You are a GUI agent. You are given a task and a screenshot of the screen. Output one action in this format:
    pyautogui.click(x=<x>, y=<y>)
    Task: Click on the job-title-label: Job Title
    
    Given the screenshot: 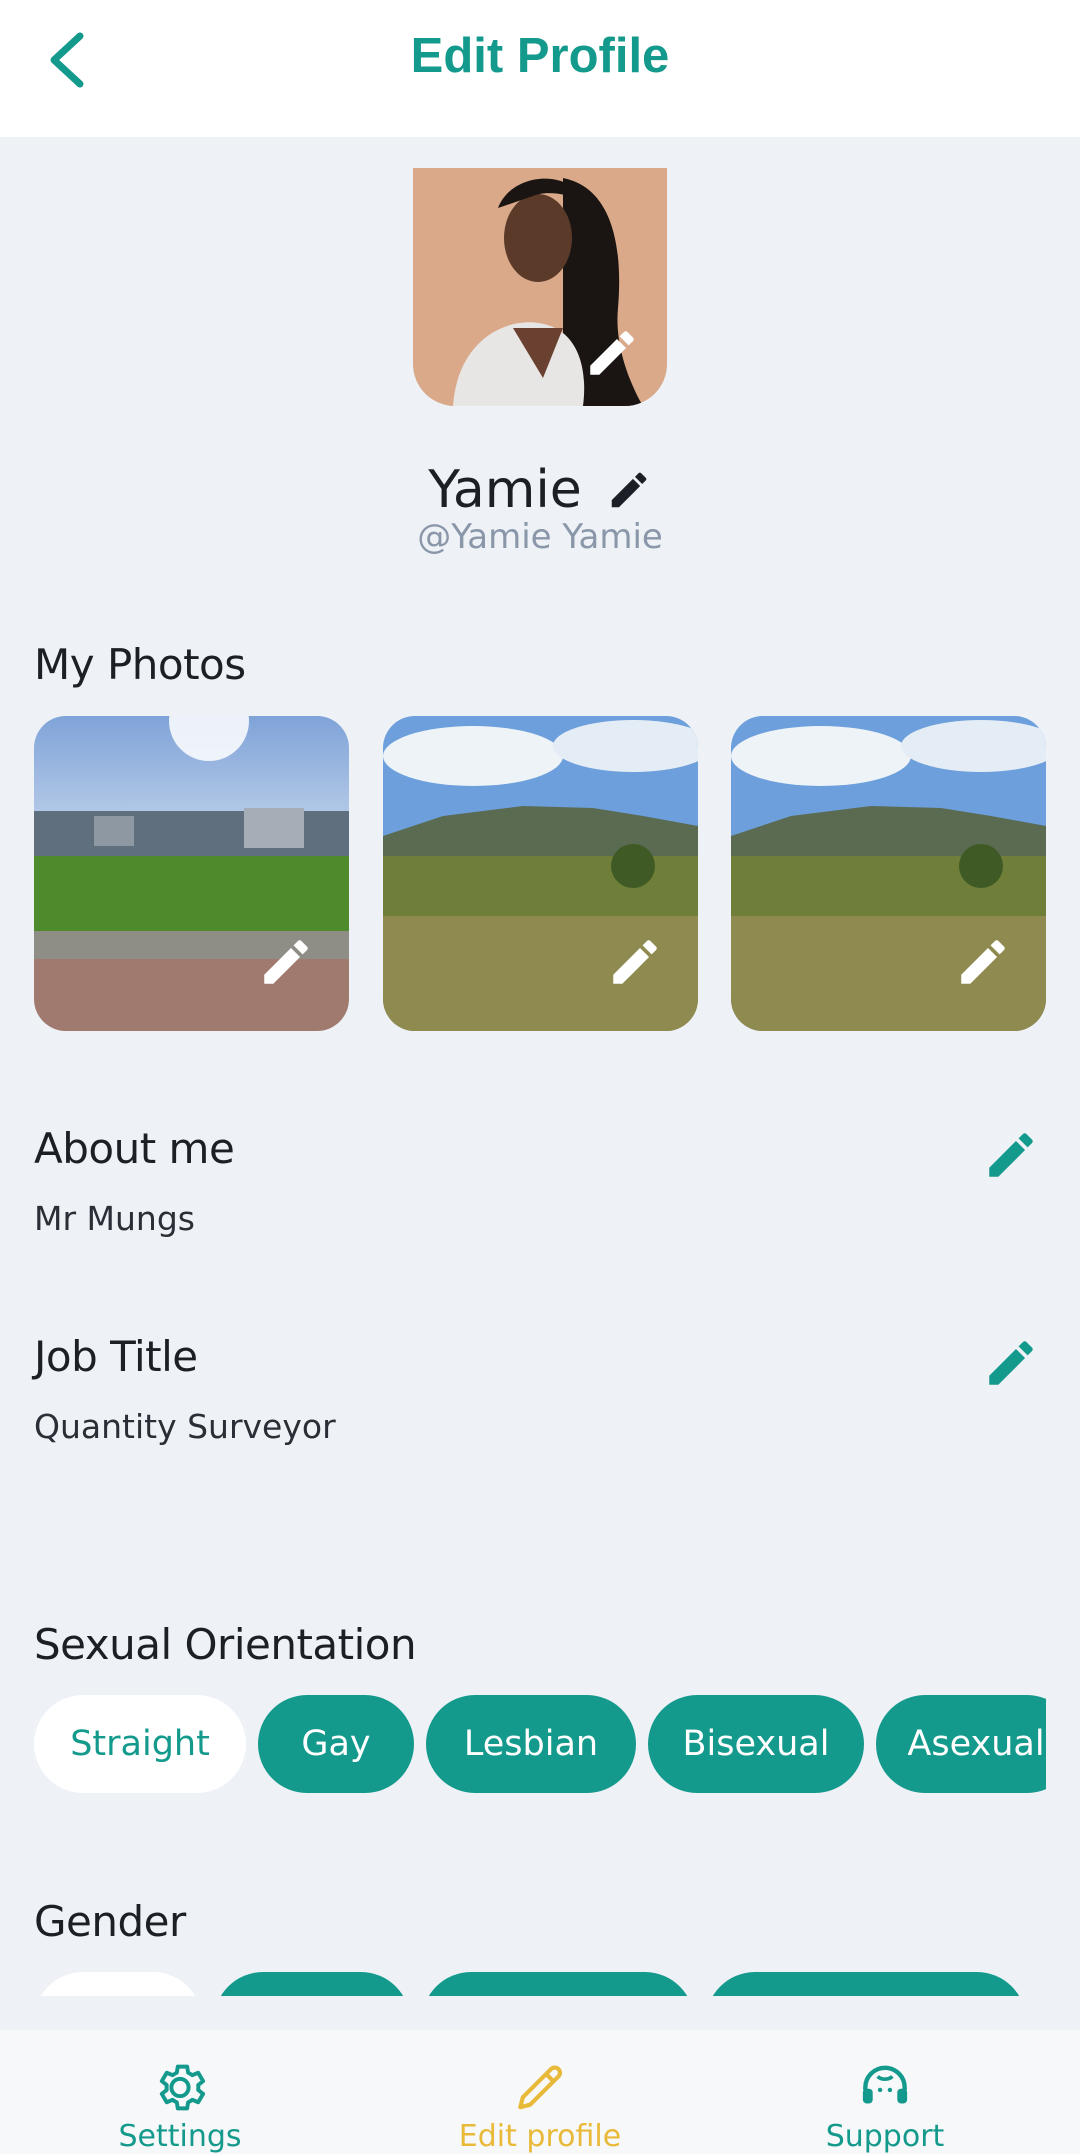 What is the action you would take?
    pyautogui.click(x=116, y=1356)
    